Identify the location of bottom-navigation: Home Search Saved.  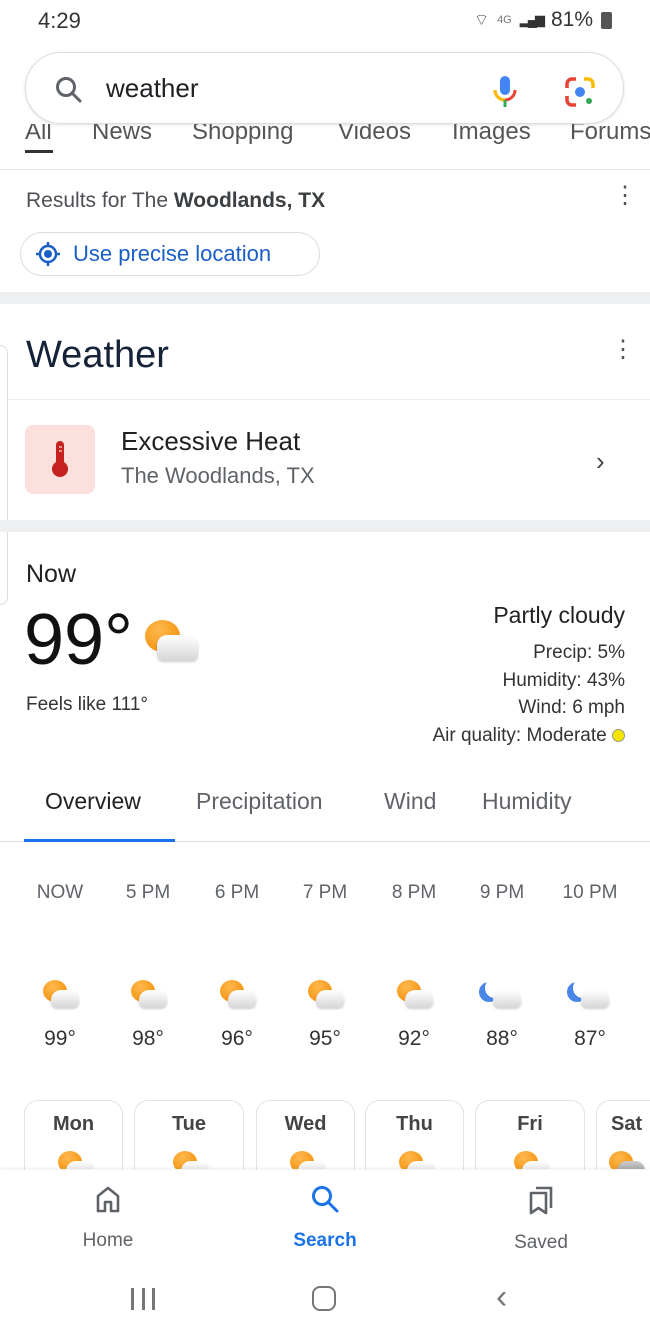
(325, 1220).